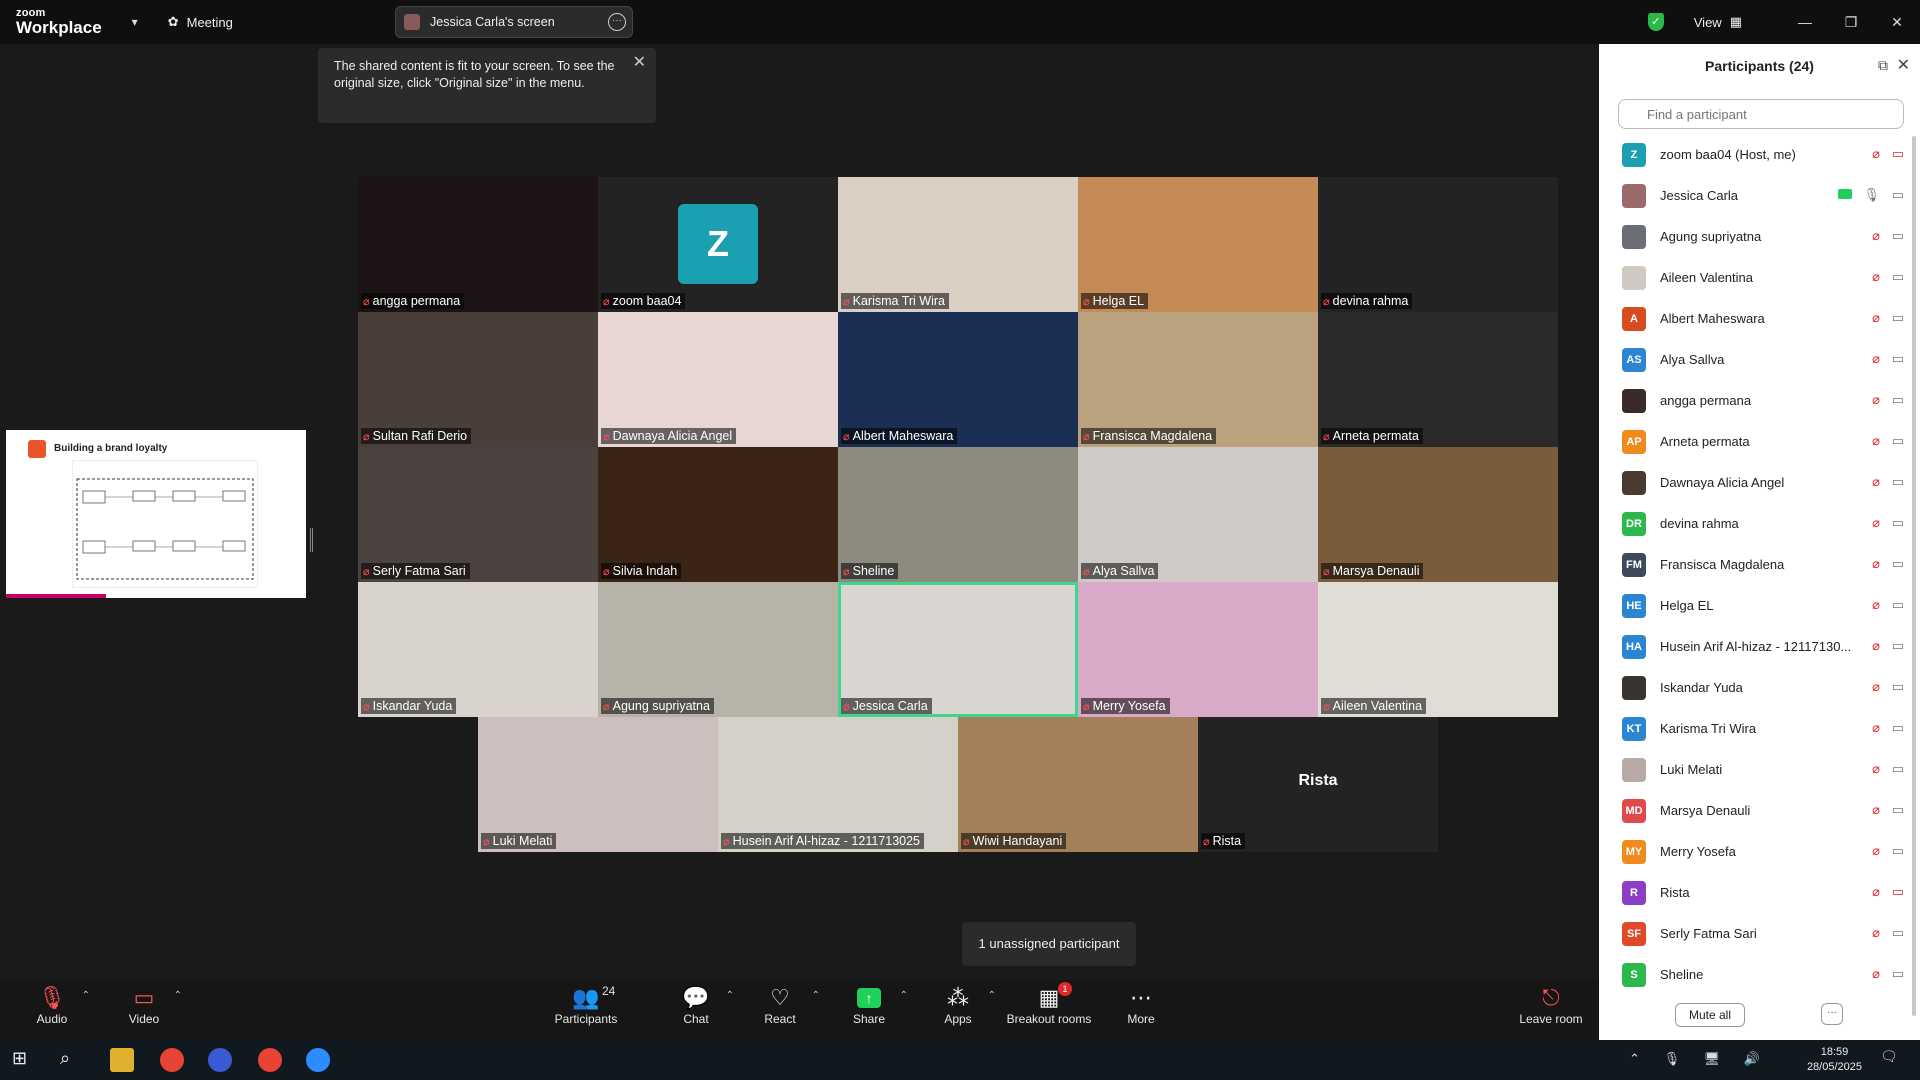 The width and height of the screenshot is (1920, 1080). What do you see at coordinates (586, 1005) in the screenshot?
I see `participants-button: 👥 24 Participants` at bounding box center [586, 1005].